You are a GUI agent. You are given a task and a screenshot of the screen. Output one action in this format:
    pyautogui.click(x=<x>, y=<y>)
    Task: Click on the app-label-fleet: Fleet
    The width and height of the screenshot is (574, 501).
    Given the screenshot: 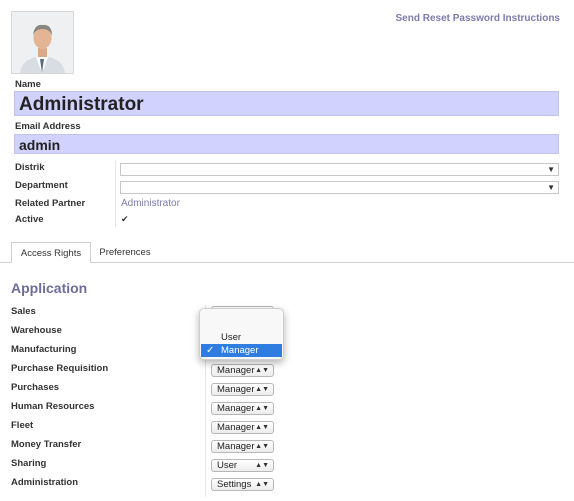 What is the action you would take?
    pyautogui.click(x=22, y=425)
    